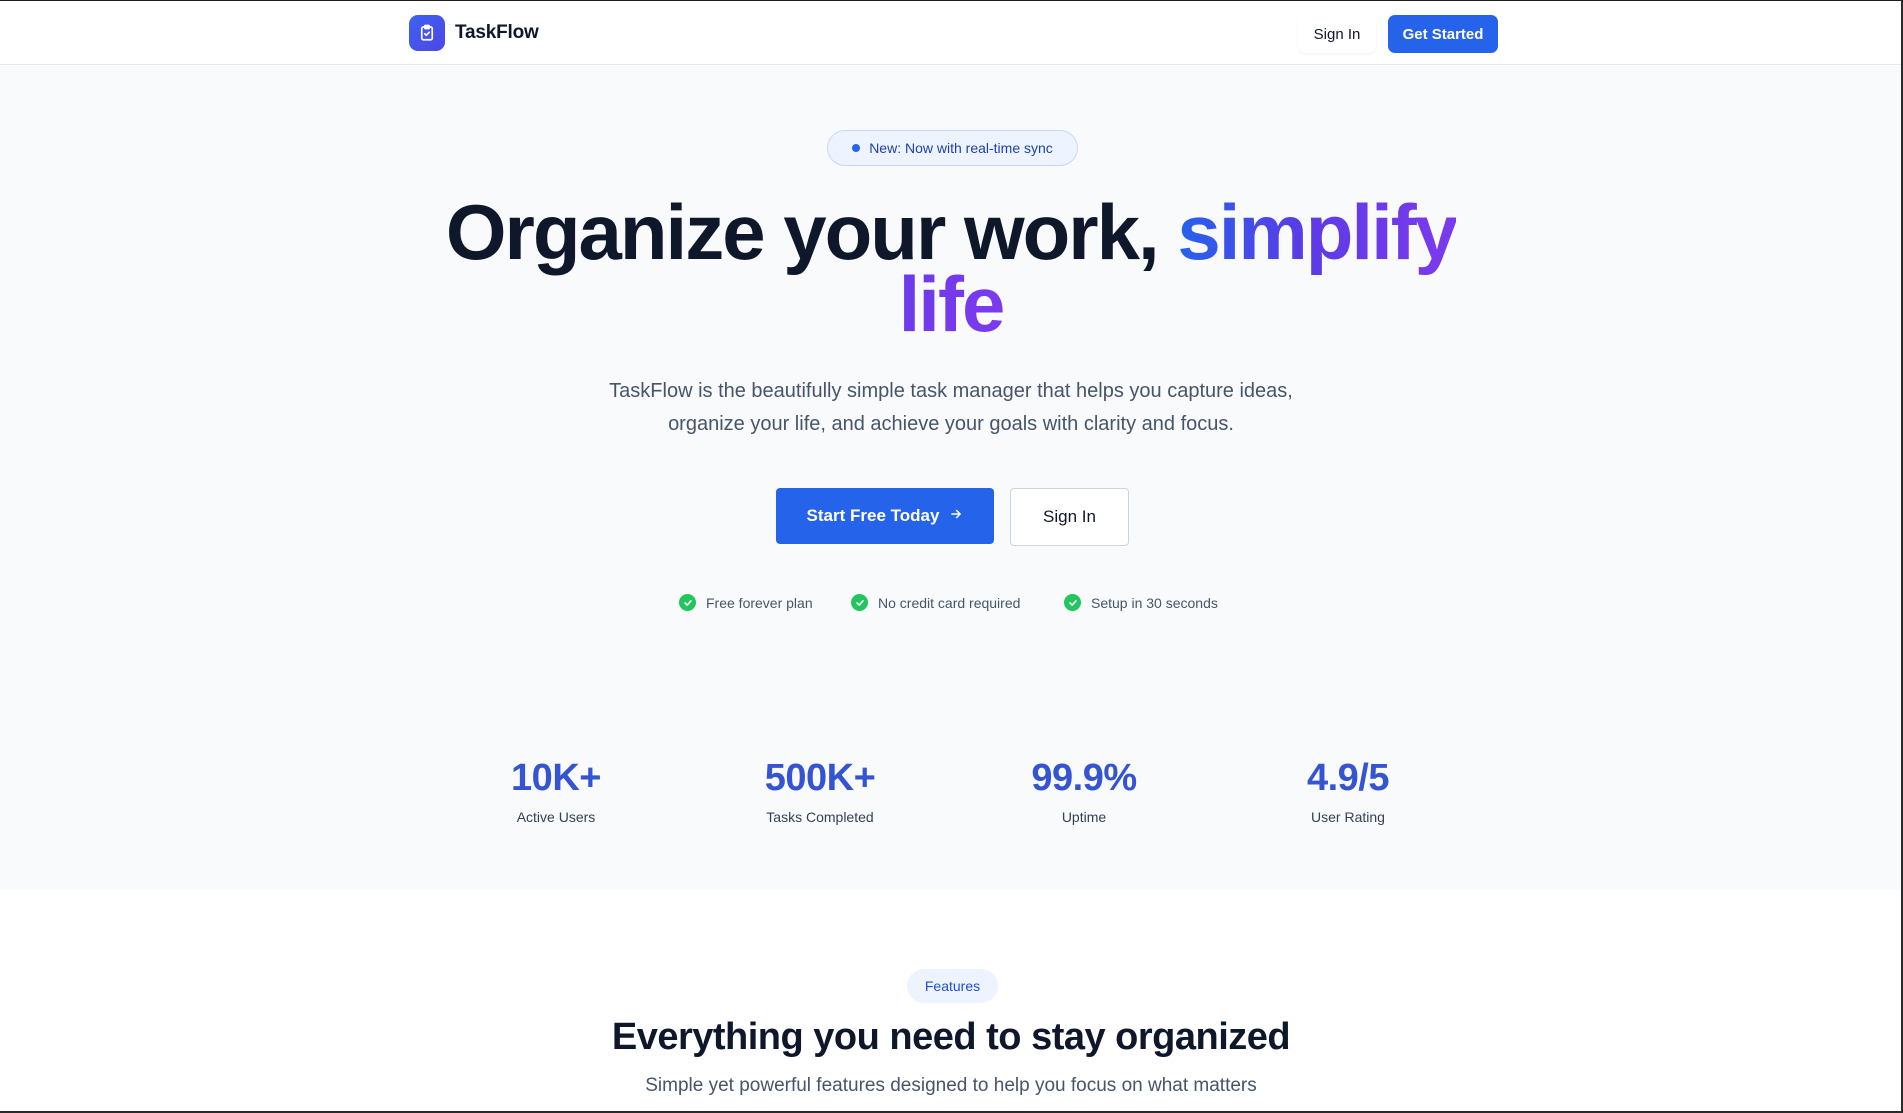 The image size is (1903, 1113). Describe the element at coordinates (873, 515) in the screenshot. I see `start-free-button-label: Start Free Today` at that location.